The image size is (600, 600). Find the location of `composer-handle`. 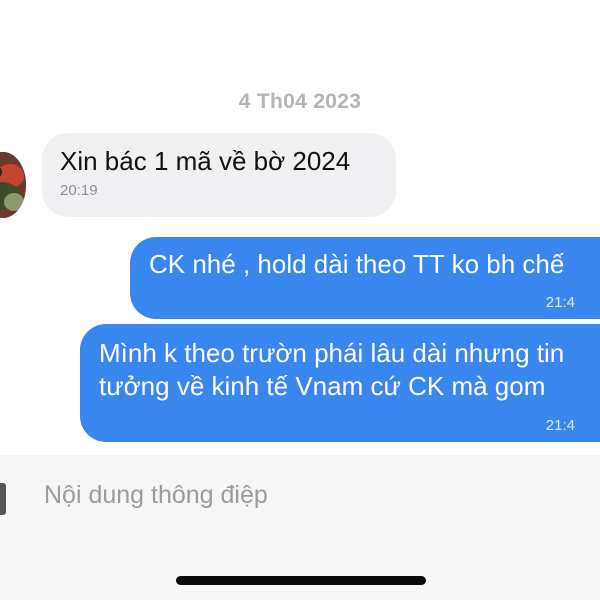

composer-handle is located at coordinates (3, 499).